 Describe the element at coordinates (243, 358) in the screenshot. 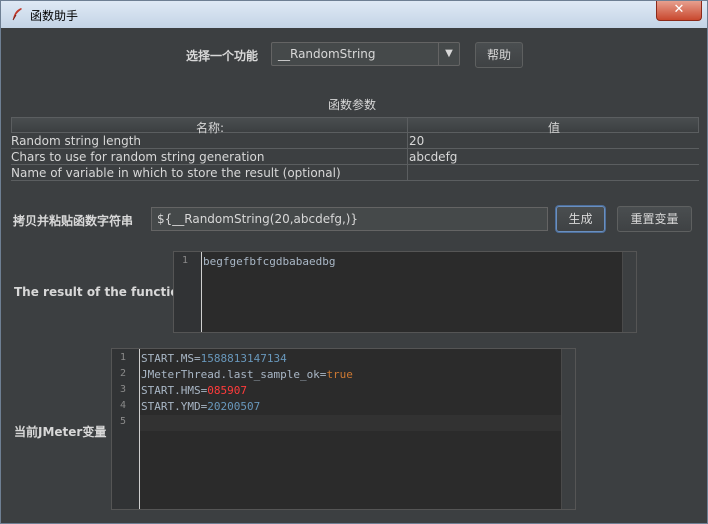

I see `var-value: 1588813147134` at that location.